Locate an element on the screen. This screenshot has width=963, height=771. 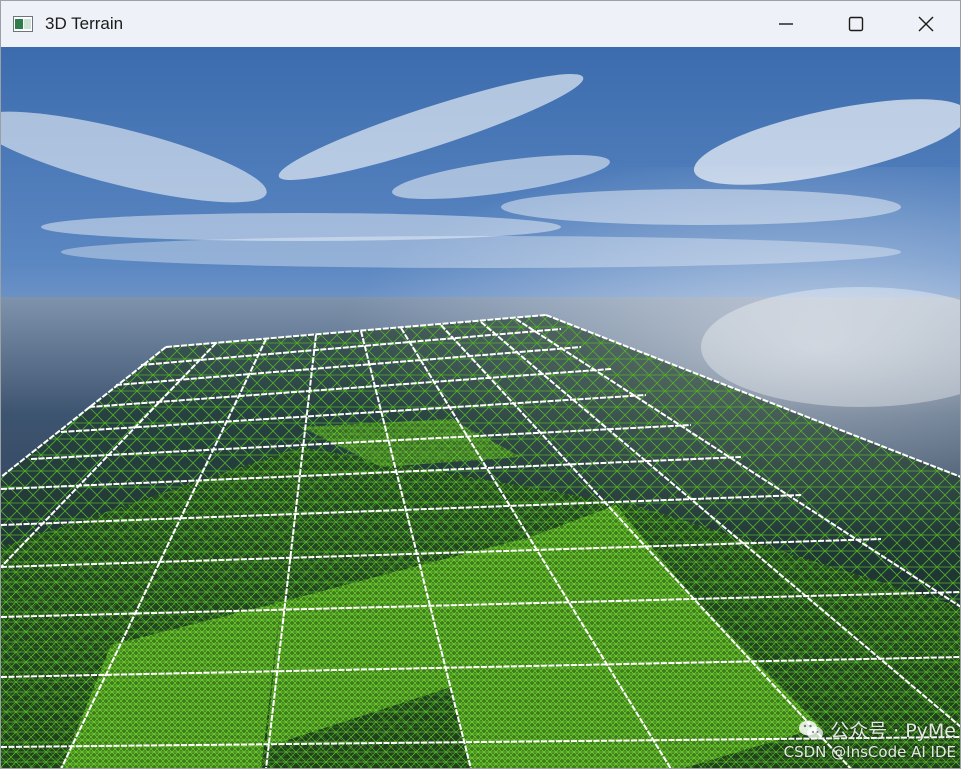
minimize-icon is located at coordinates (786, 24).